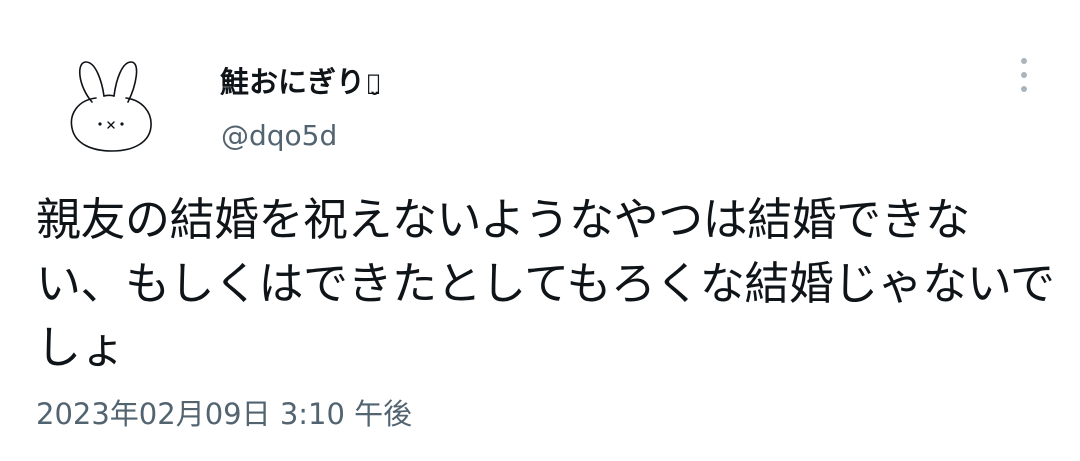  Describe the element at coordinates (374, 83) in the screenshot. I see `name-emoji: ꪔ̤̮` at that location.